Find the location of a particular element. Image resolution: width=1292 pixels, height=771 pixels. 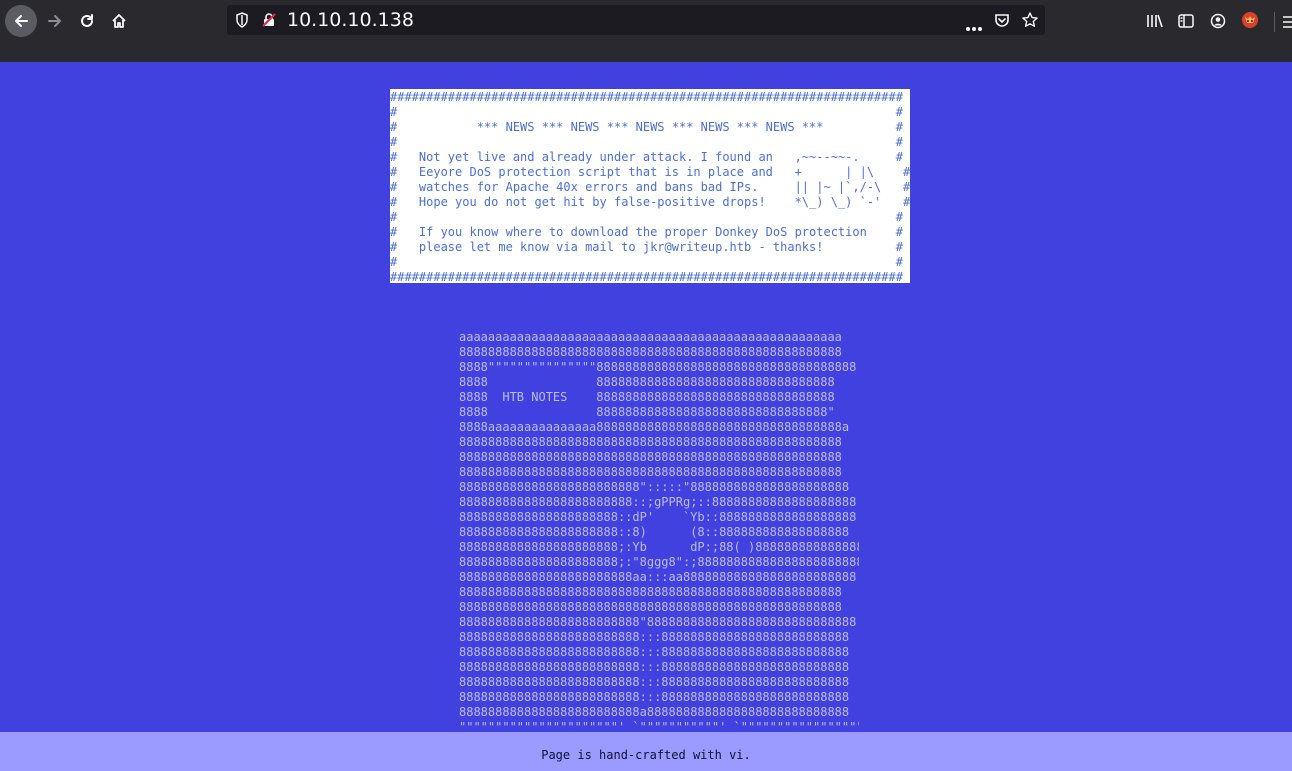

sidebar-icon is located at coordinates (1186, 23).